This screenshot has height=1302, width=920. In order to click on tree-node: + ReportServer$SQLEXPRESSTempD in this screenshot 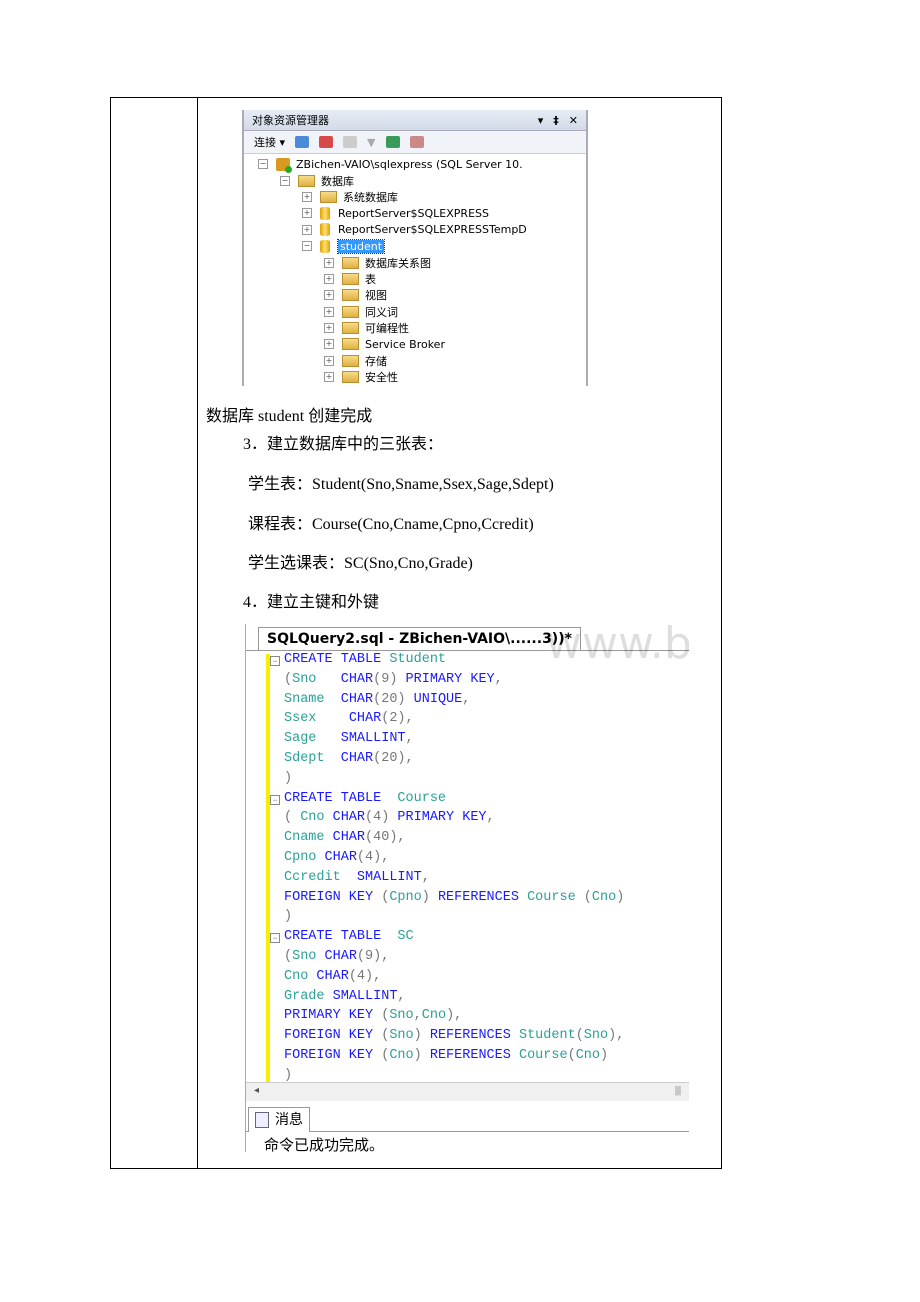, I will do `click(415, 230)`.